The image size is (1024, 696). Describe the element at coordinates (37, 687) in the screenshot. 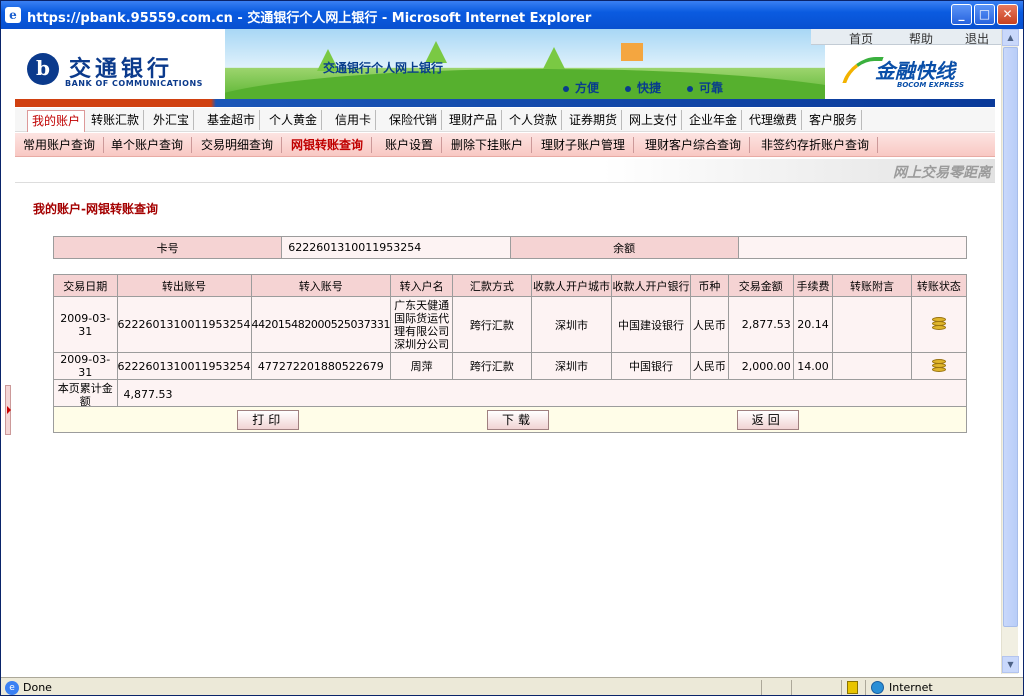

I see `status-text: Done` at that location.